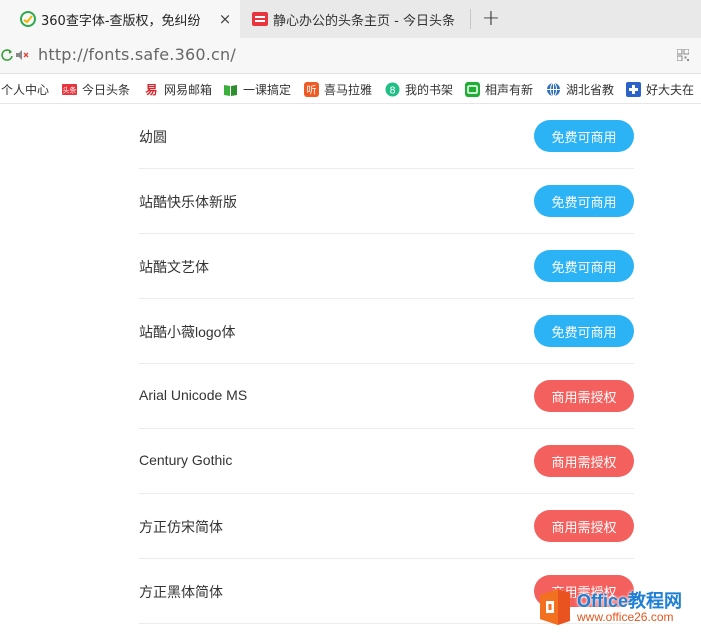 The height and width of the screenshot is (633, 701). Describe the element at coordinates (590, 90) in the screenshot. I see `bookmark-label: 湖北省教` at that location.